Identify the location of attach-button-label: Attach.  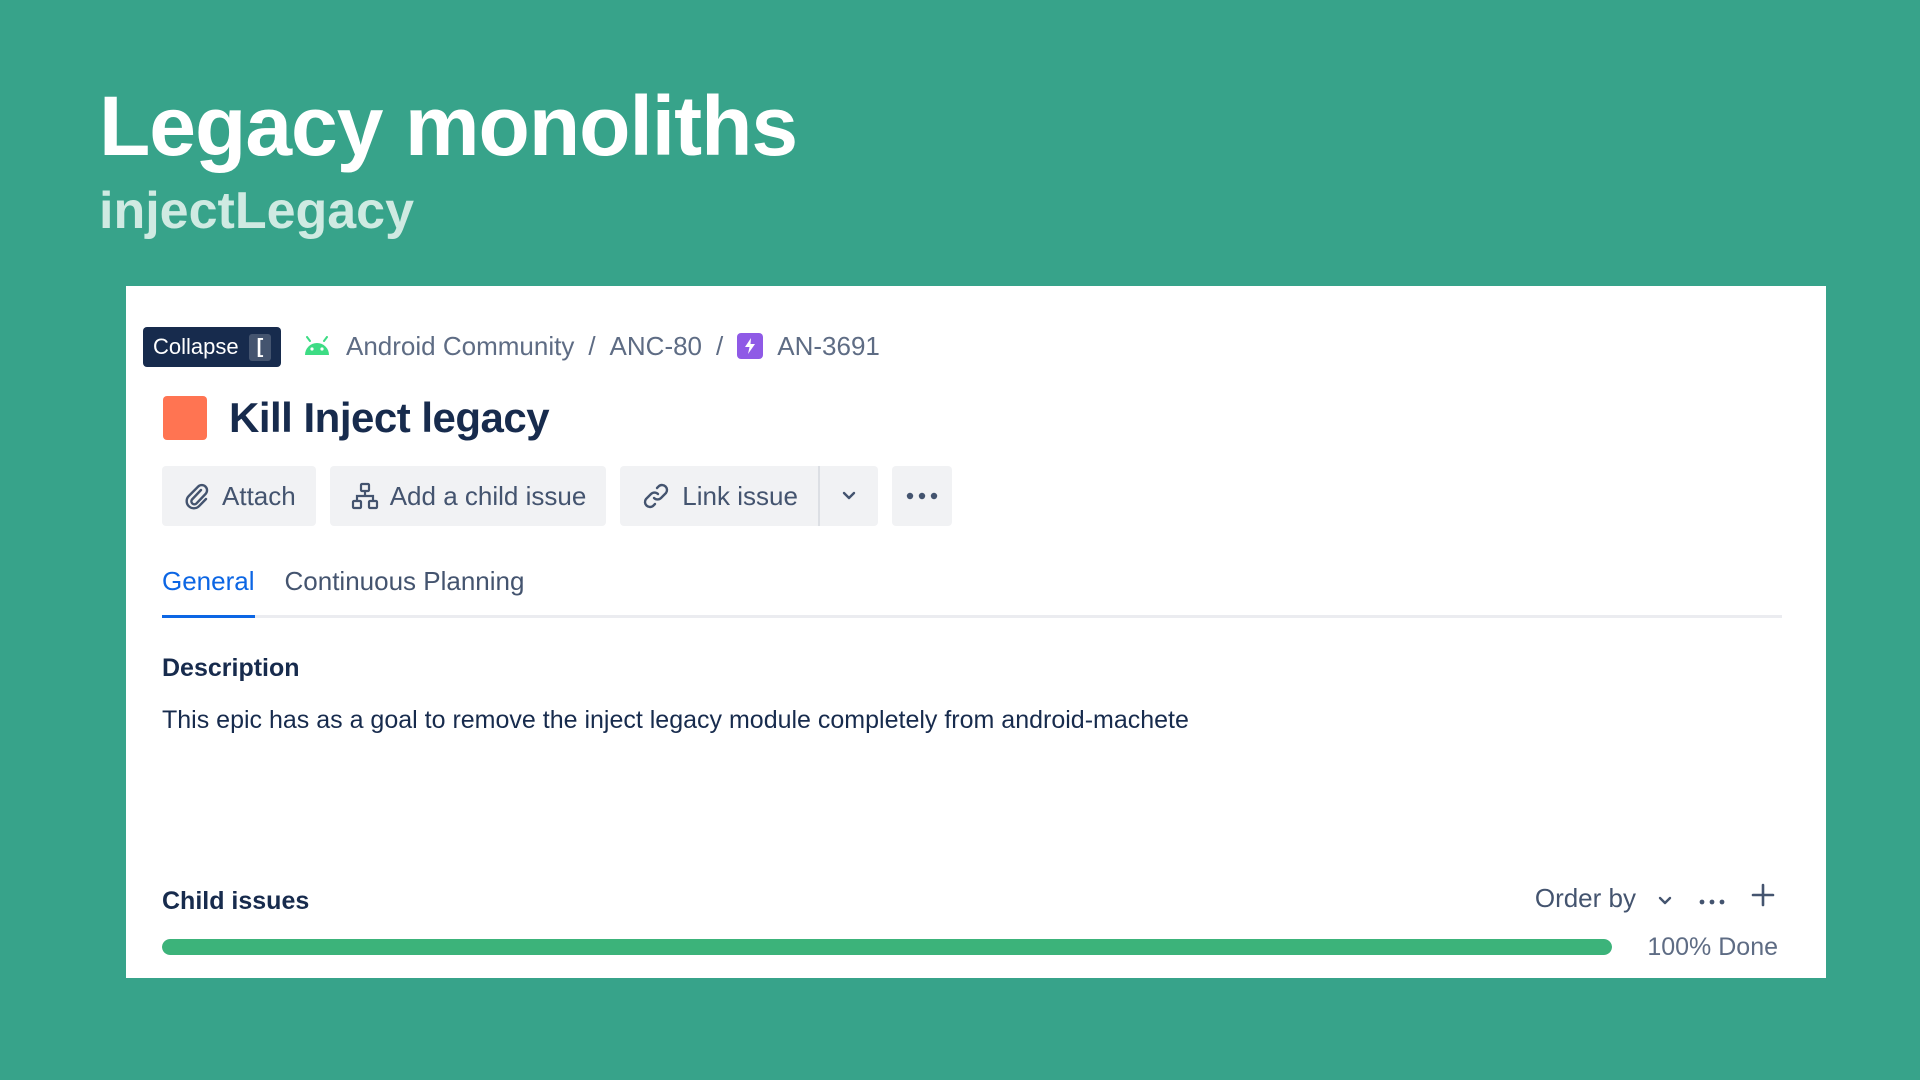
(259, 495).